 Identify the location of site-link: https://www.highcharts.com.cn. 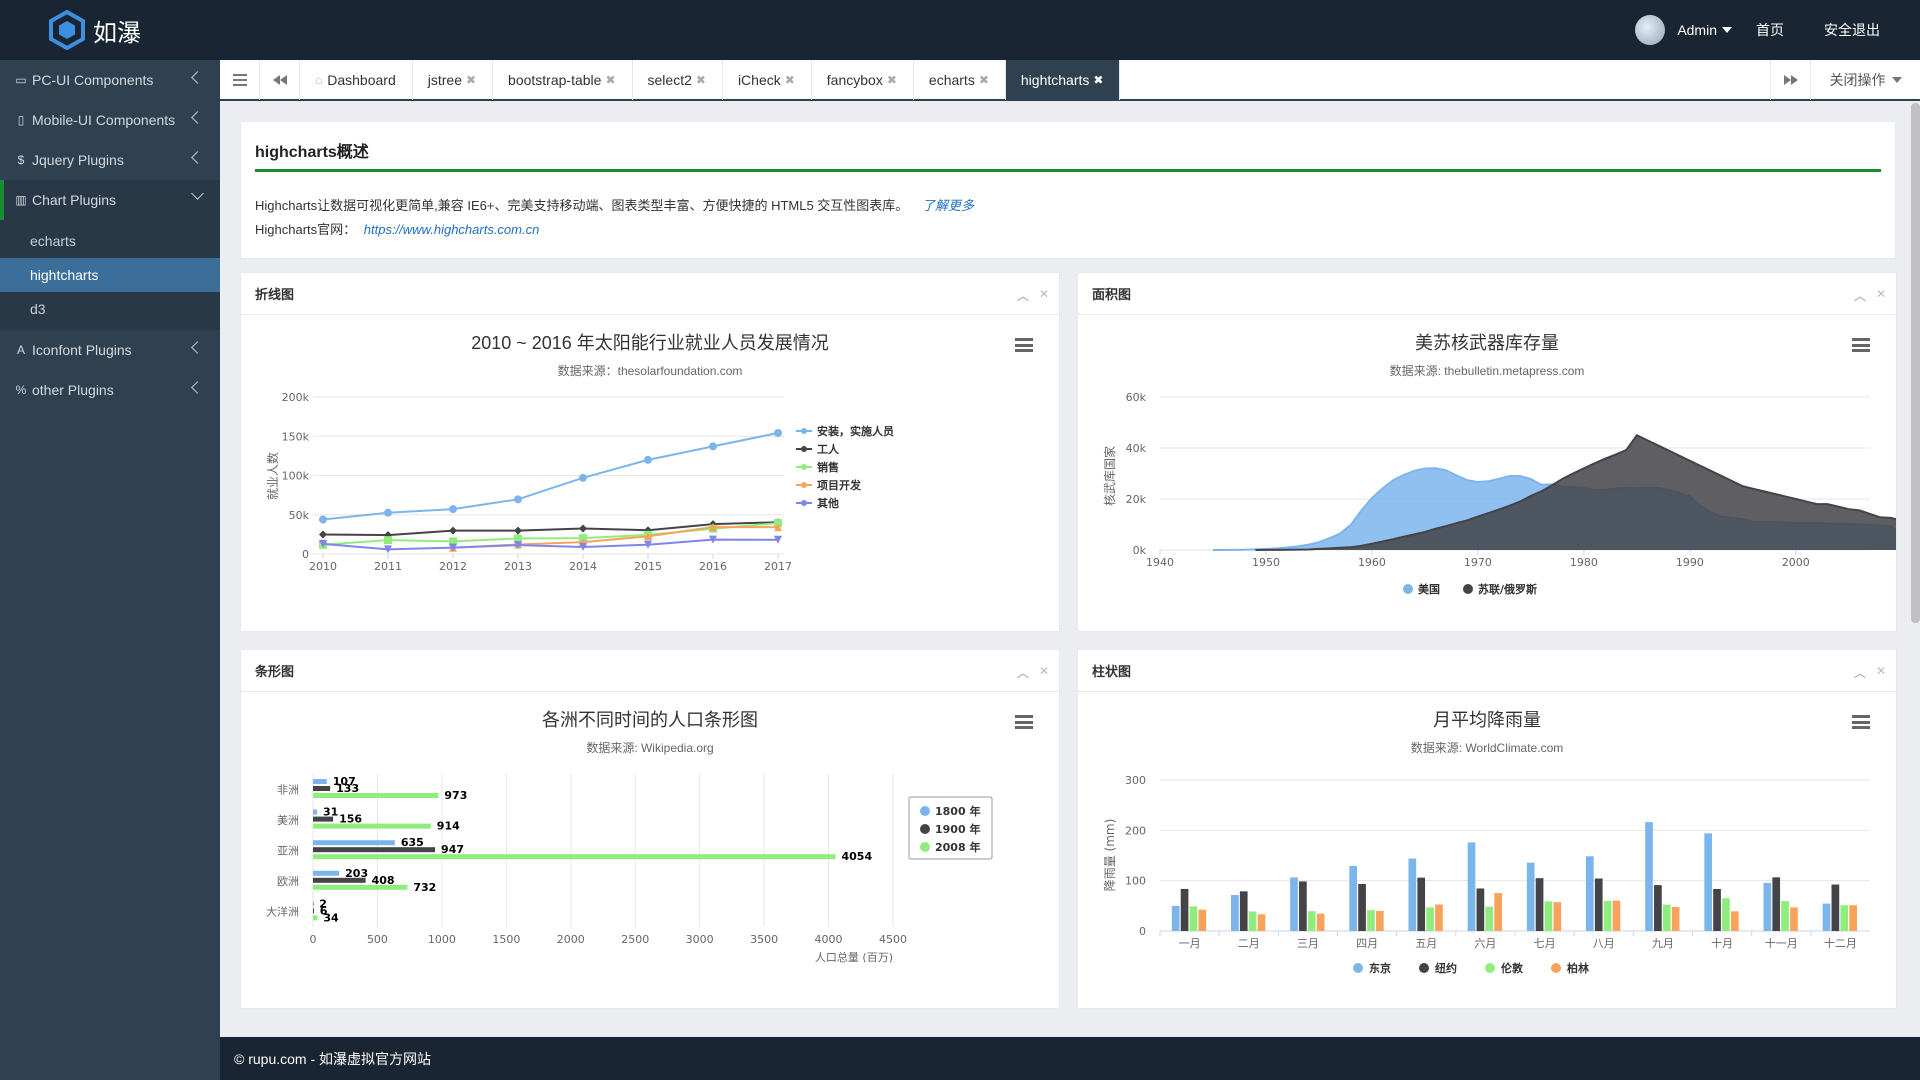
(452, 229).